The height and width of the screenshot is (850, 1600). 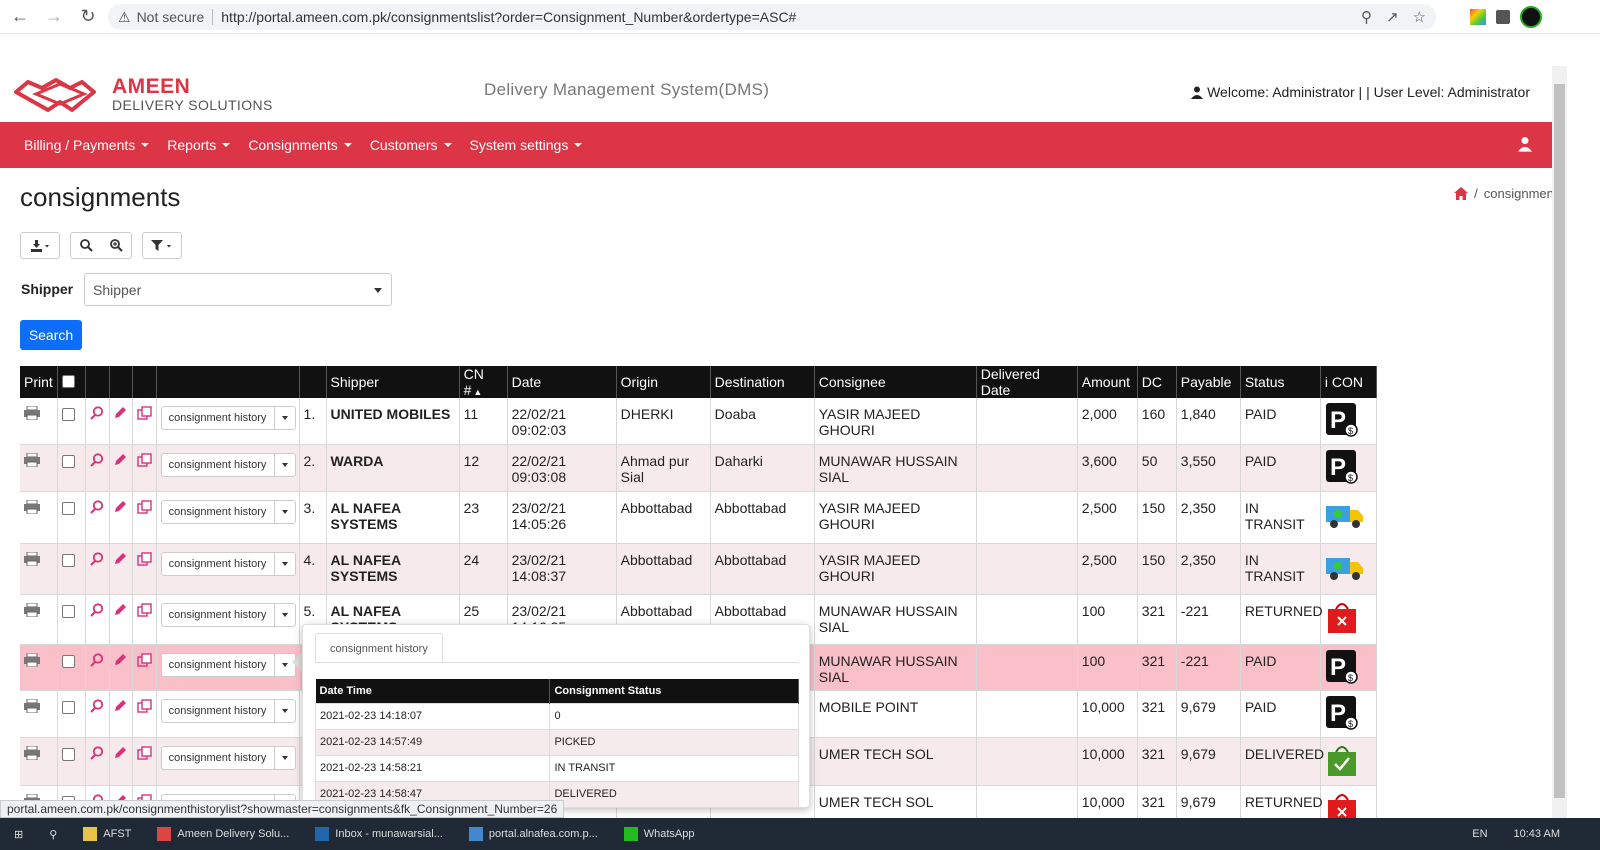 I want to click on advanced-search-button, so click(x=116, y=245).